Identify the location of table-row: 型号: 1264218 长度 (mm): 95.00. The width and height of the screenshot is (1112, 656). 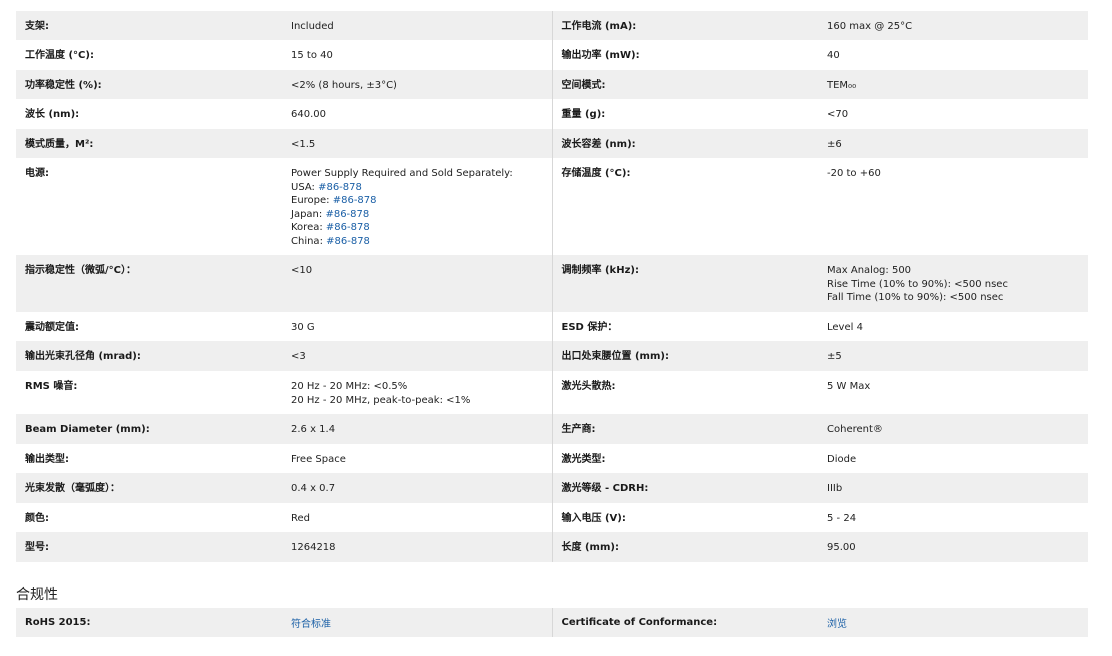
(552, 547).